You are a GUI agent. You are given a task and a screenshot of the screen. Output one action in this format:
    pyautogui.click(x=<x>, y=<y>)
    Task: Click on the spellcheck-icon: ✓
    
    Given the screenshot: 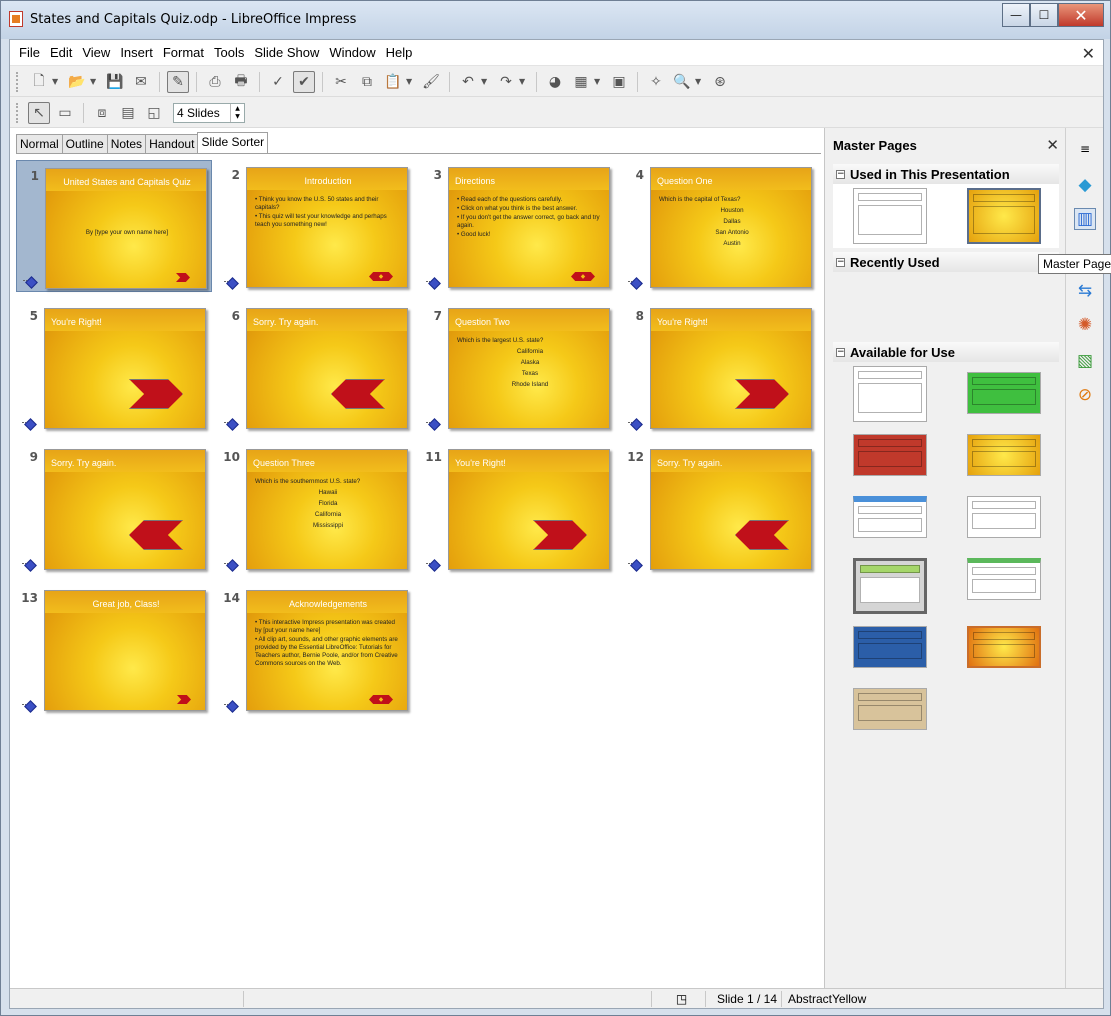 What is the action you would take?
    pyautogui.click(x=278, y=82)
    